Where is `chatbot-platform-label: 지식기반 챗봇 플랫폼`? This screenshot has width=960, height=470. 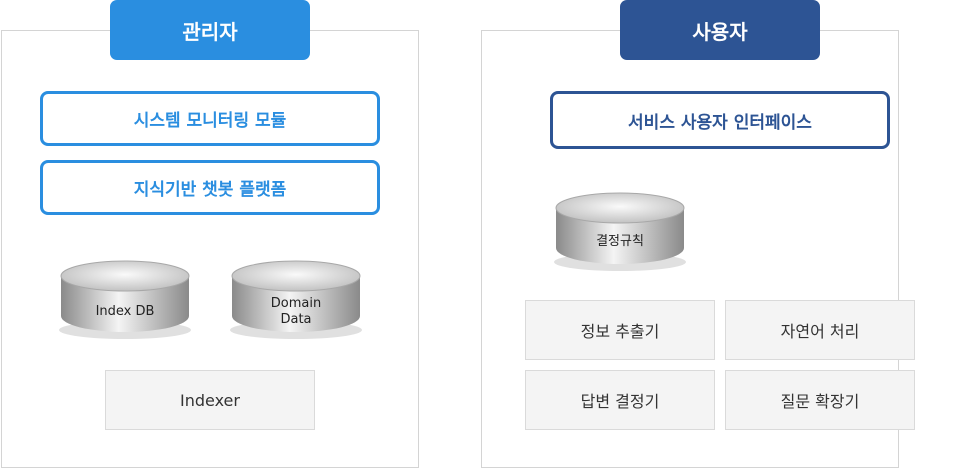 chatbot-platform-label: 지식기반 챗봇 플랫폼 is located at coordinates (210, 190).